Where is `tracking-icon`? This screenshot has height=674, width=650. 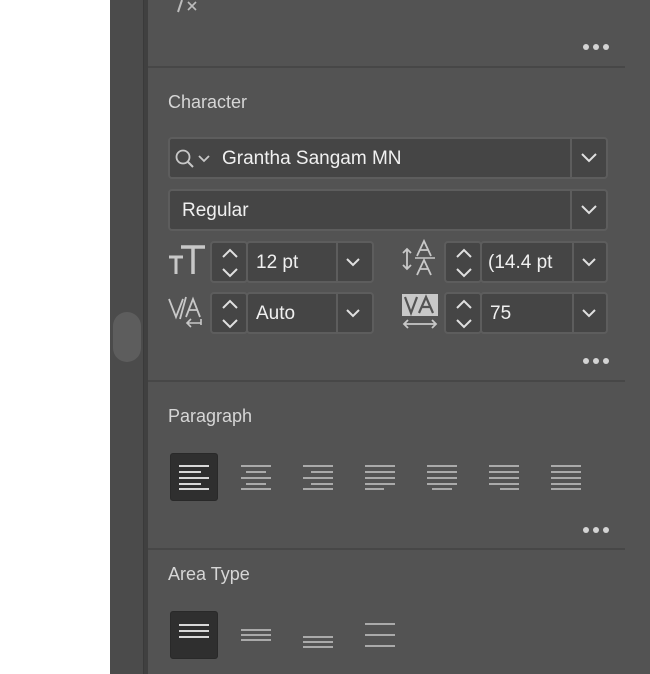
tracking-icon is located at coordinates (420, 311).